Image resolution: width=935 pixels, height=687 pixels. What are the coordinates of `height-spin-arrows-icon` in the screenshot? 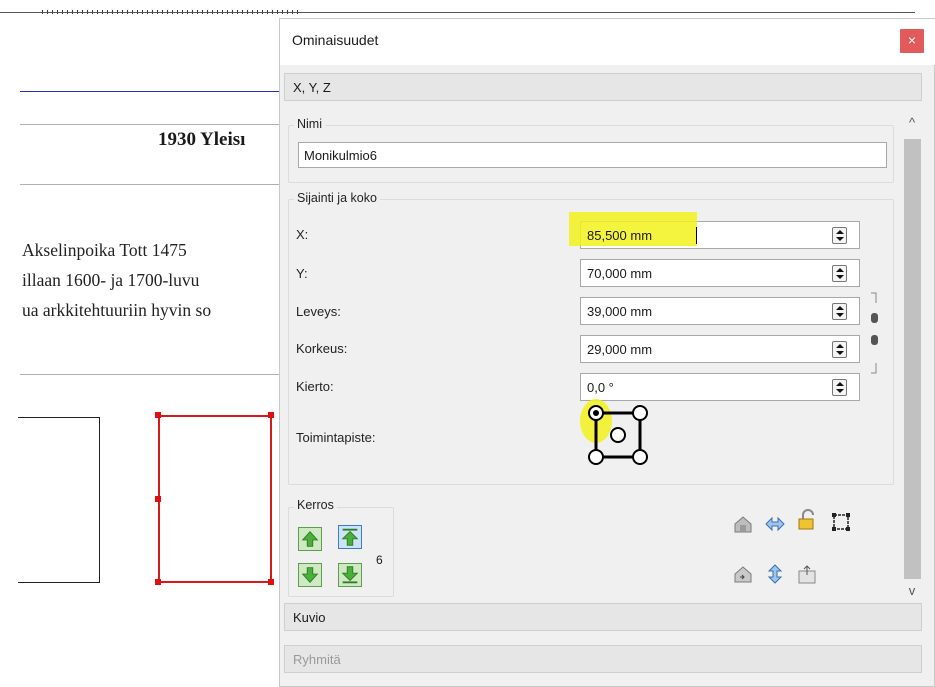 It's located at (839, 349).